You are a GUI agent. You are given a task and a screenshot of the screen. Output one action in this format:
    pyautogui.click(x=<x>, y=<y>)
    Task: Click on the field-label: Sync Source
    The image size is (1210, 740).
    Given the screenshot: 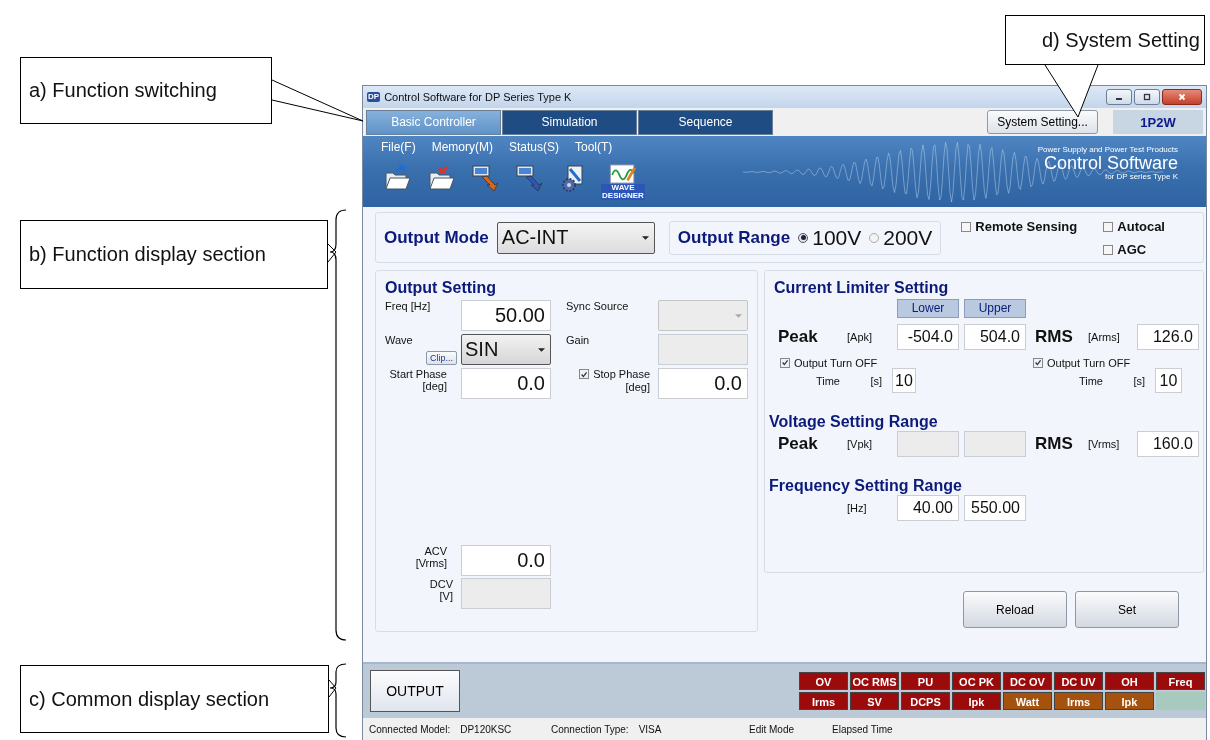 What is the action you would take?
    pyautogui.click(x=598, y=306)
    